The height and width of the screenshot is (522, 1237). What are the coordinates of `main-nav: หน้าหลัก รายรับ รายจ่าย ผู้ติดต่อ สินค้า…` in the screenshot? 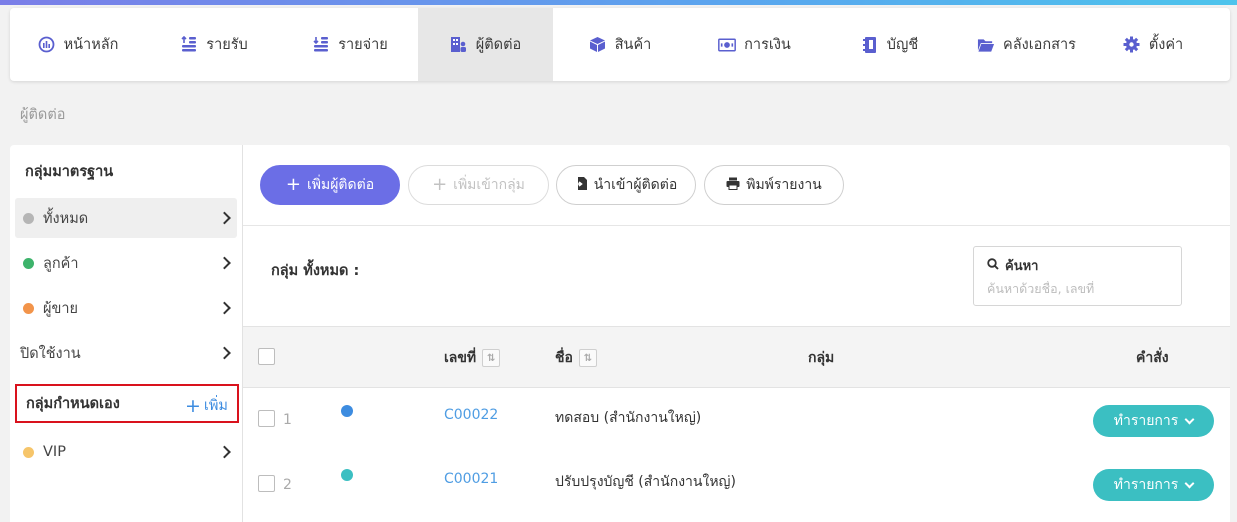 It's located at (620, 44).